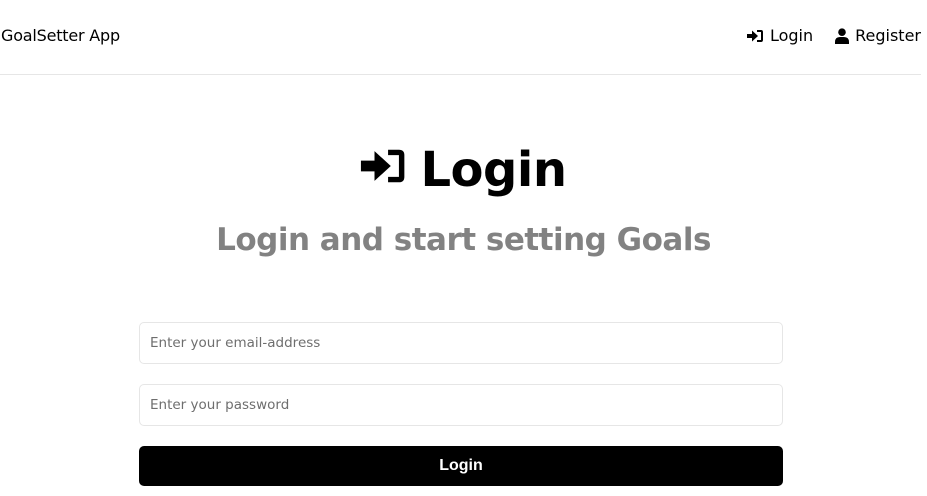 This screenshot has width=927, height=496. I want to click on user-icon, so click(842, 35).